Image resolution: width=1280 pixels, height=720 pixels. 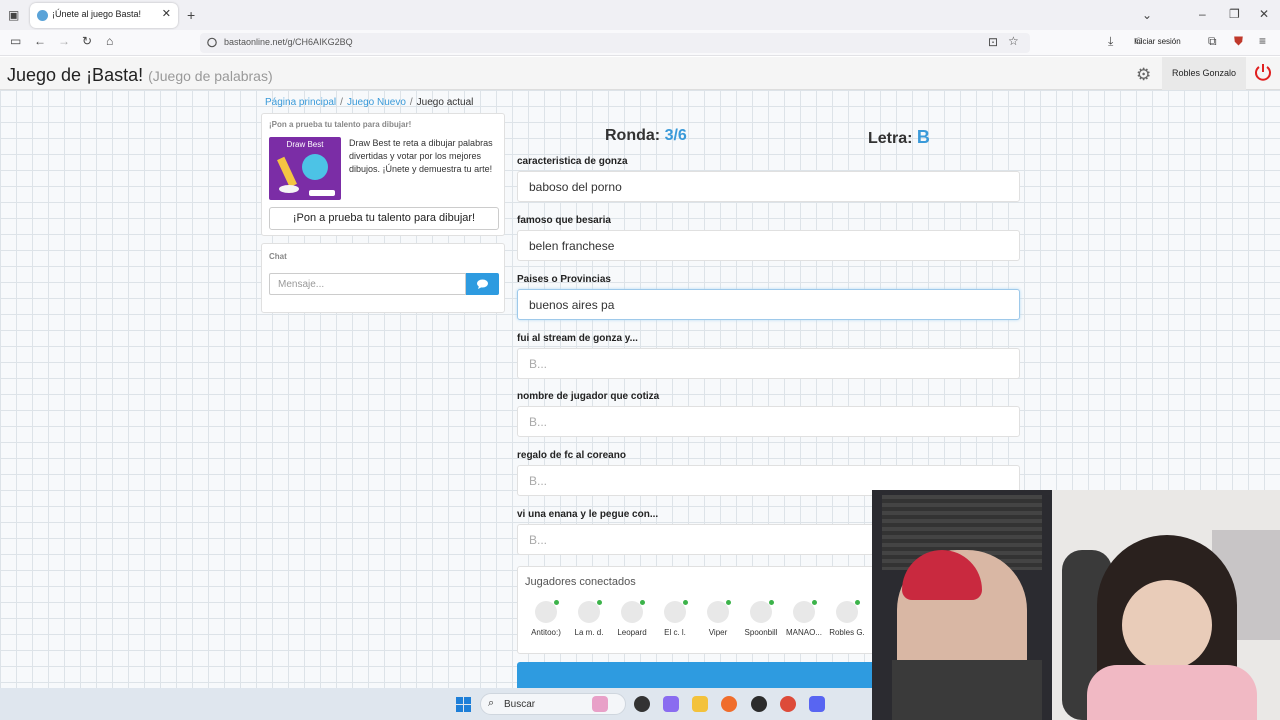 What do you see at coordinates (210, 76) in the screenshot?
I see `app-subtitle: (Juego de palabras)` at bounding box center [210, 76].